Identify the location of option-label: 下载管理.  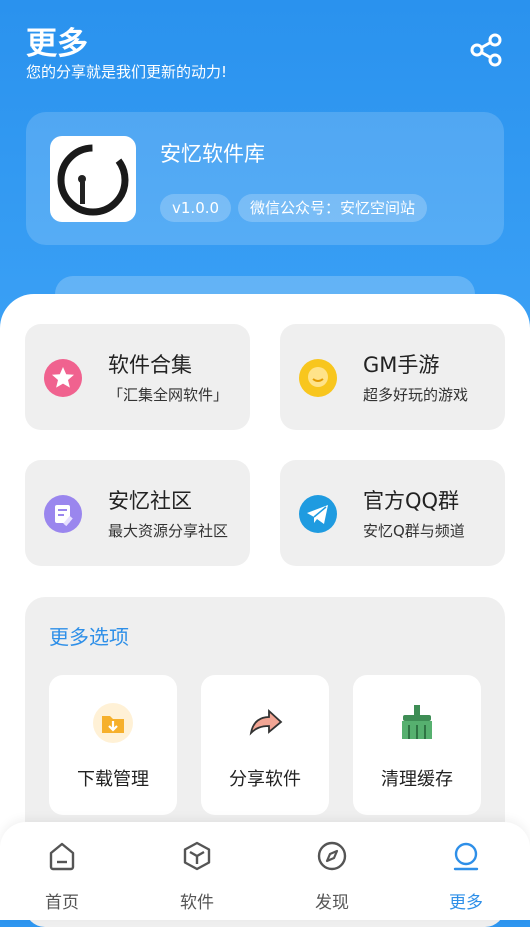
(113, 779).